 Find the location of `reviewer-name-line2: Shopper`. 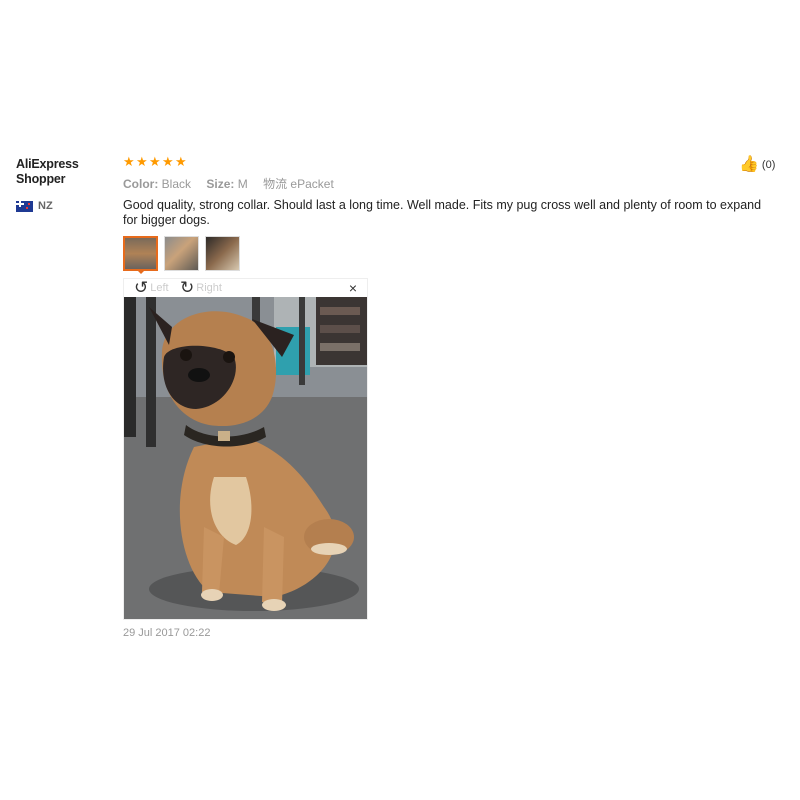

reviewer-name-line2: Shopper is located at coordinates (41, 179).